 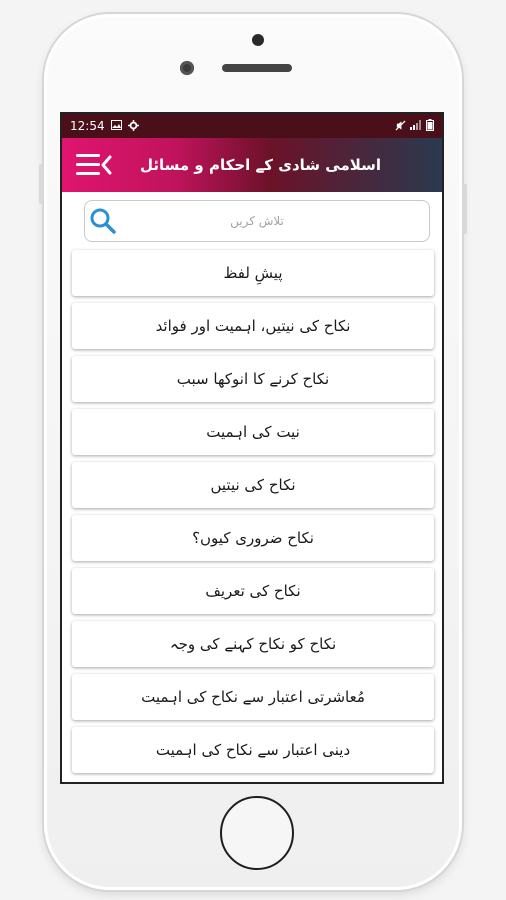 I want to click on list-item: نکاح ضروری کیوں؟, so click(x=253, y=538).